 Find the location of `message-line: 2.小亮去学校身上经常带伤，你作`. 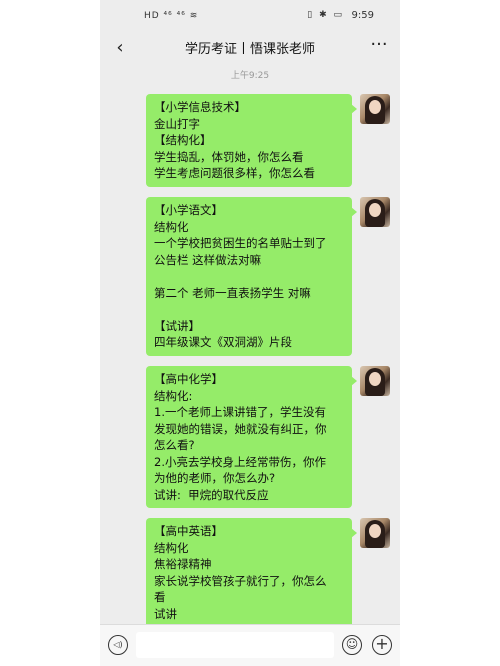

message-line: 2.小亮去学校身上经常带伤，你作 is located at coordinates (240, 461).